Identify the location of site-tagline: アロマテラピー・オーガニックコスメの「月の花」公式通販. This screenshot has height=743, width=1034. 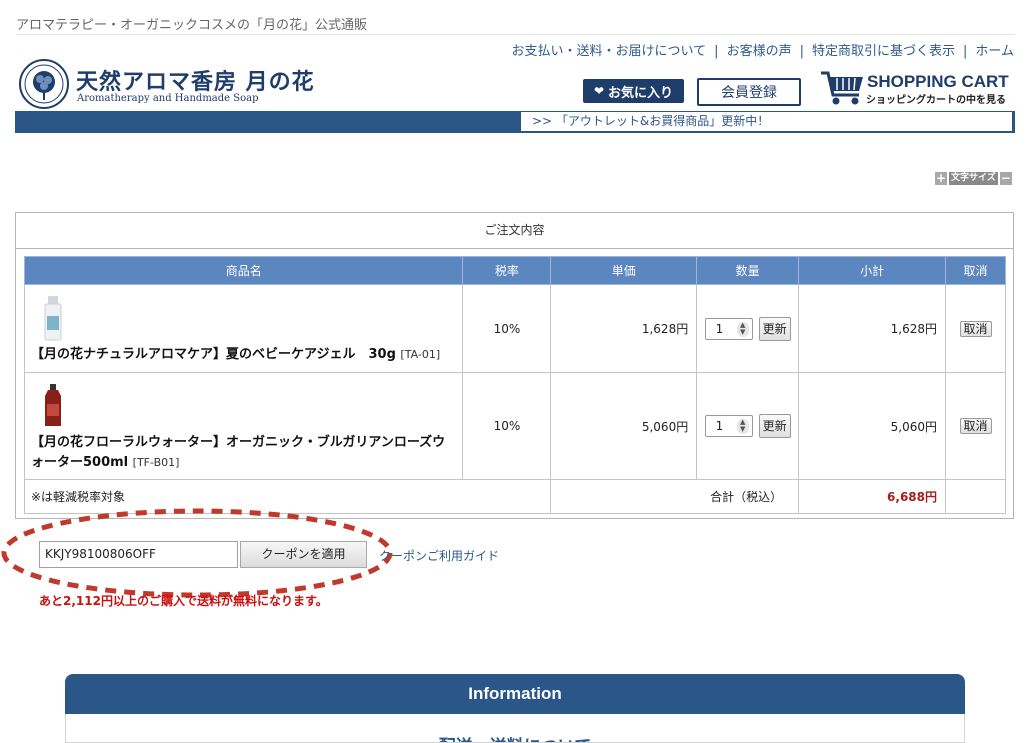
(192, 25).